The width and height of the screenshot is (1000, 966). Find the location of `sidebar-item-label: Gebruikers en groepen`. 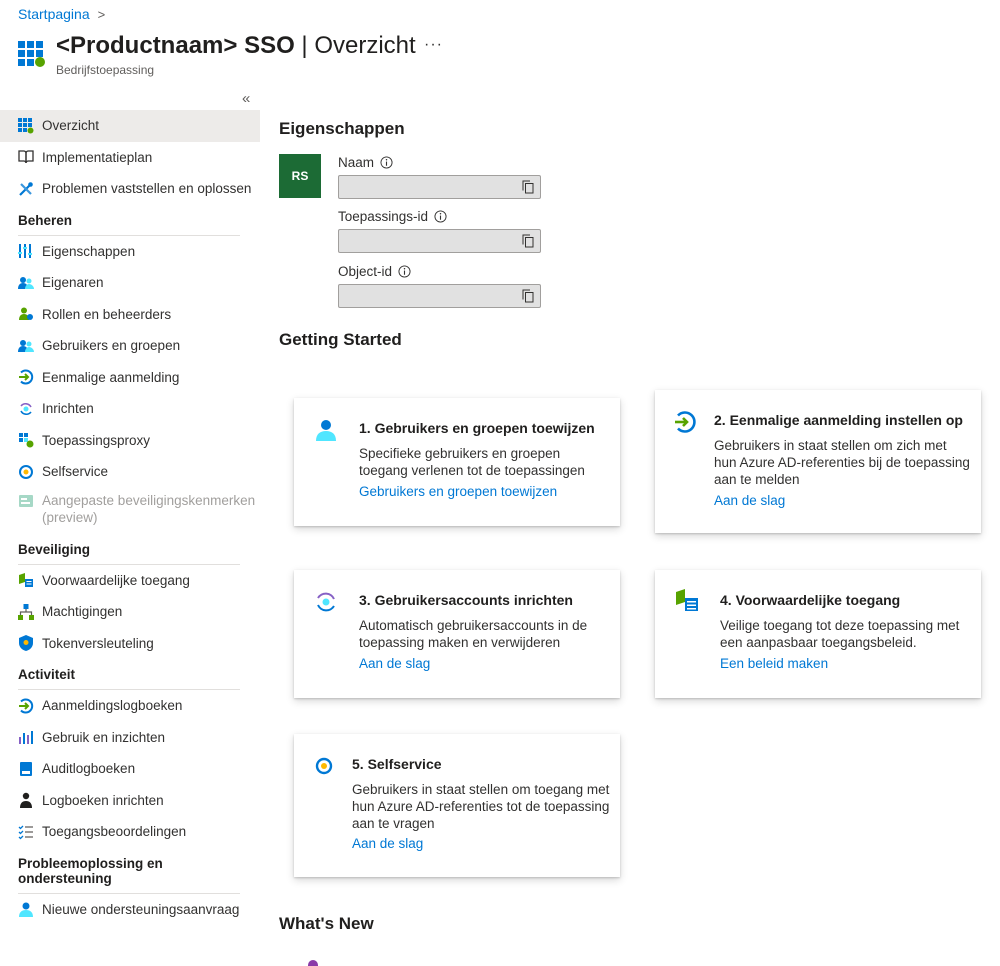

sidebar-item-label: Gebruikers en groepen is located at coordinates (111, 346).